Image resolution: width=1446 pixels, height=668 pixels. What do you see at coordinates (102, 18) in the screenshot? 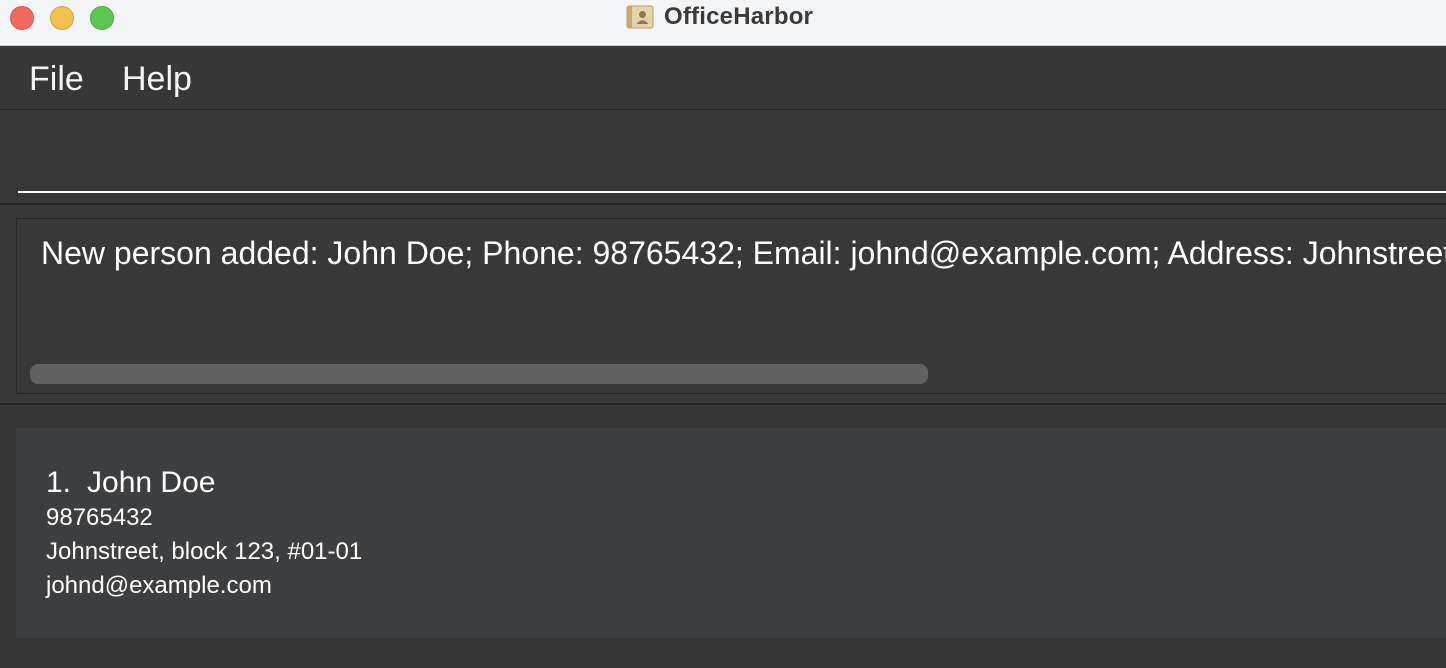
I see `maximize-window-button` at bounding box center [102, 18].